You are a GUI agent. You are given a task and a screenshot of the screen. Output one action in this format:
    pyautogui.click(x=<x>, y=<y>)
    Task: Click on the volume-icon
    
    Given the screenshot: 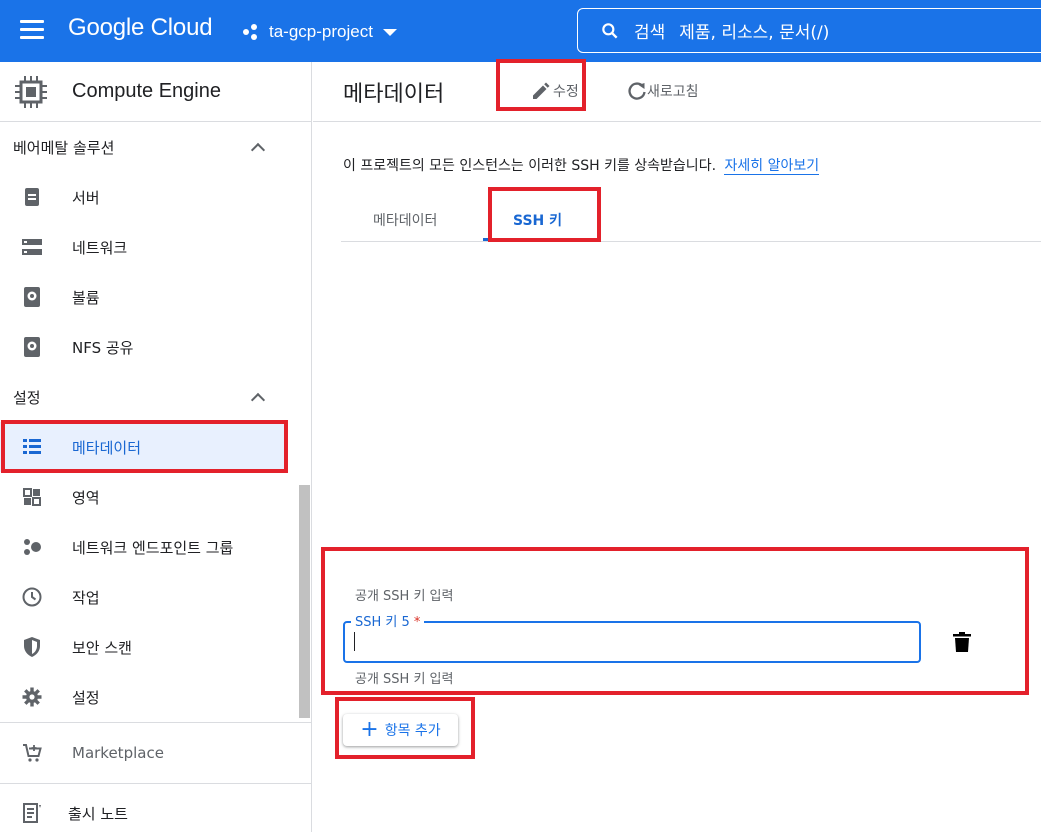 What is the action you would take?
    pyautogui.click(x=32, y=297)
    